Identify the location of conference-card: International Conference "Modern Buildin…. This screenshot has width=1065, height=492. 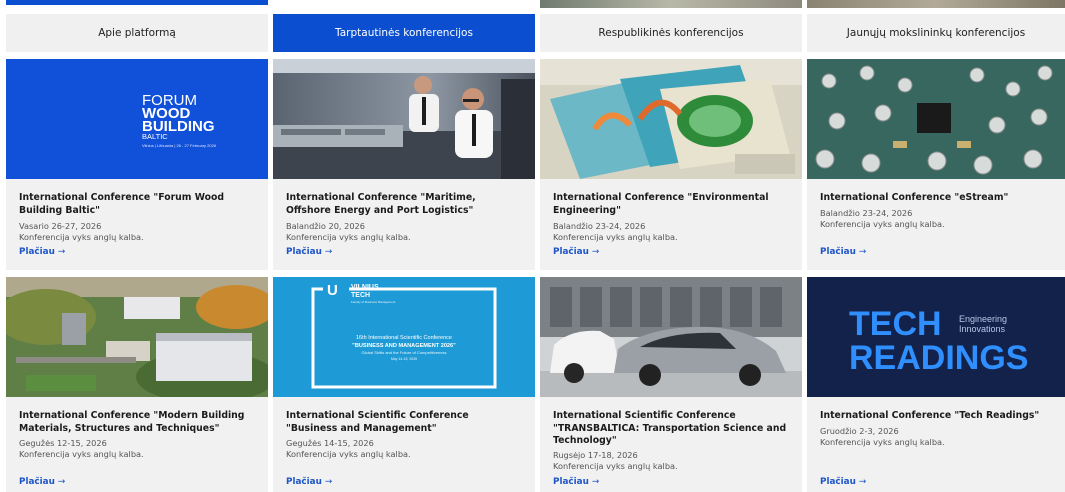
(137, 384).